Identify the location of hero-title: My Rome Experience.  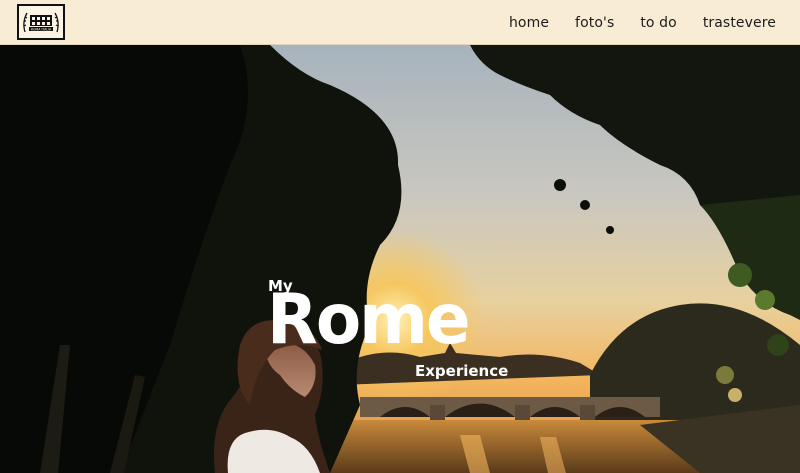
(406, 328).